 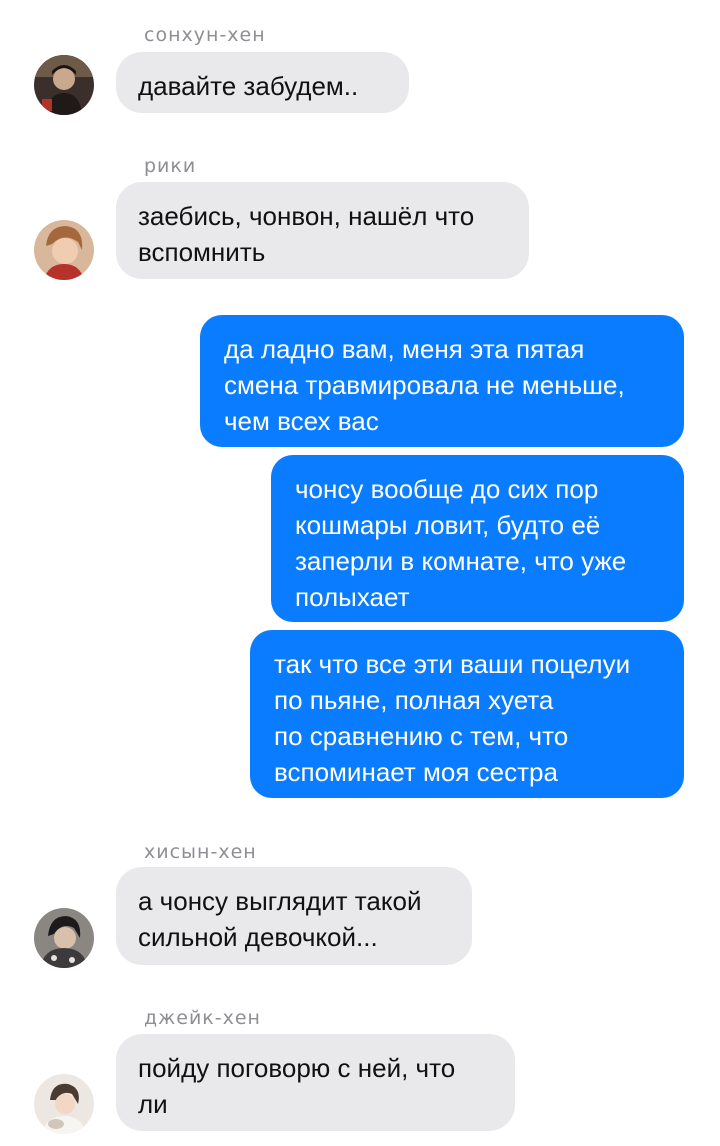 What do you see at coordinates (448, 525) in the screenshot?
I see `message-text: кошмары ловит, будто её` at bounding box center [448, 525].